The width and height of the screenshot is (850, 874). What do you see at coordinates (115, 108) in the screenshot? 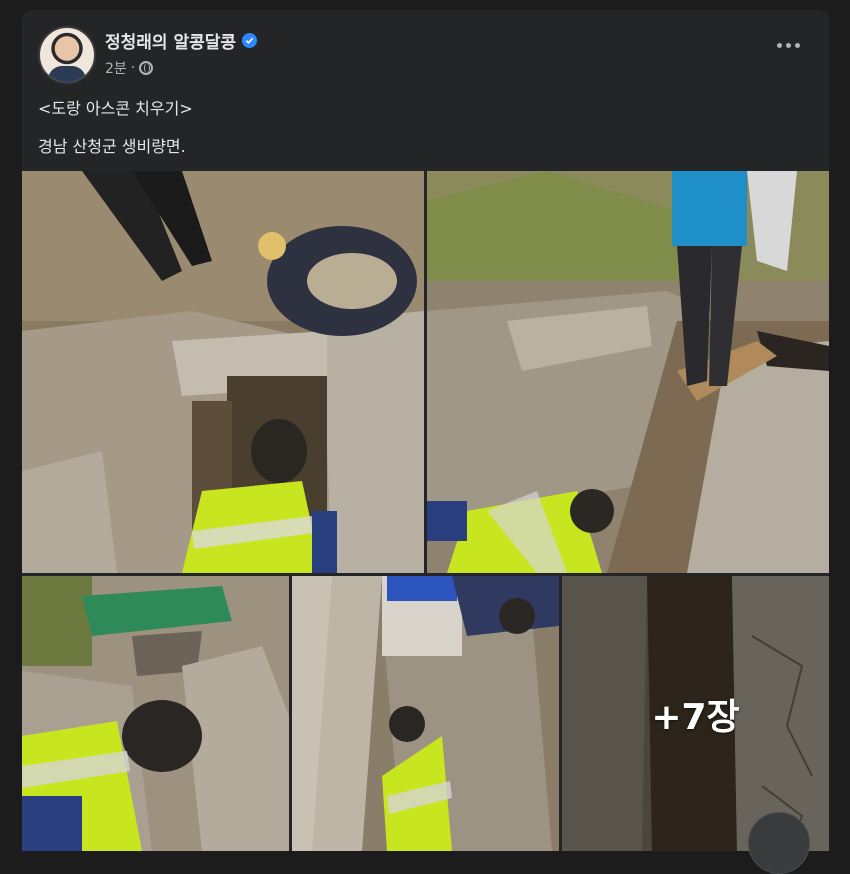
I see `post-text-title: <도랑 아스콘 치우기>` at bounding box center [115, 108].